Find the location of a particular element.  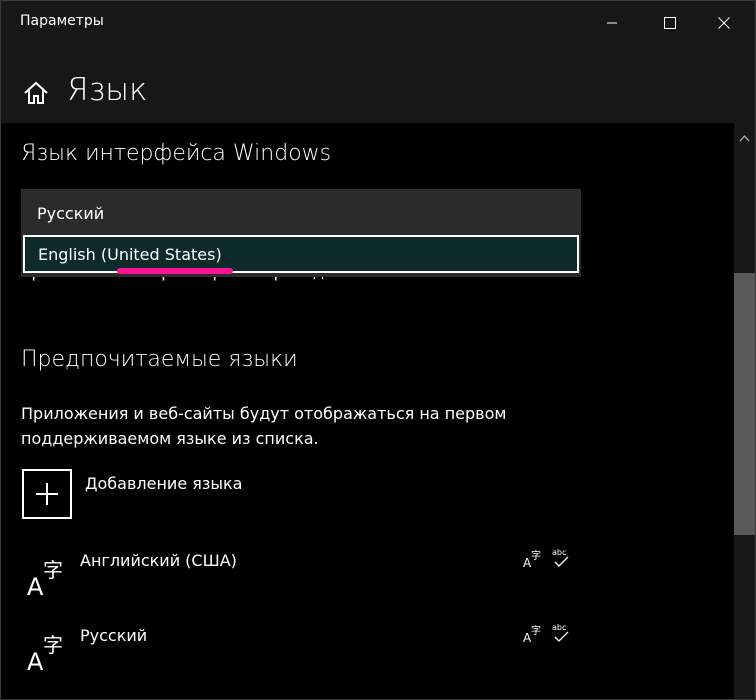

language-item-english: A 字 Английский (США) A 字 abc is located at coordinates (301, 573).